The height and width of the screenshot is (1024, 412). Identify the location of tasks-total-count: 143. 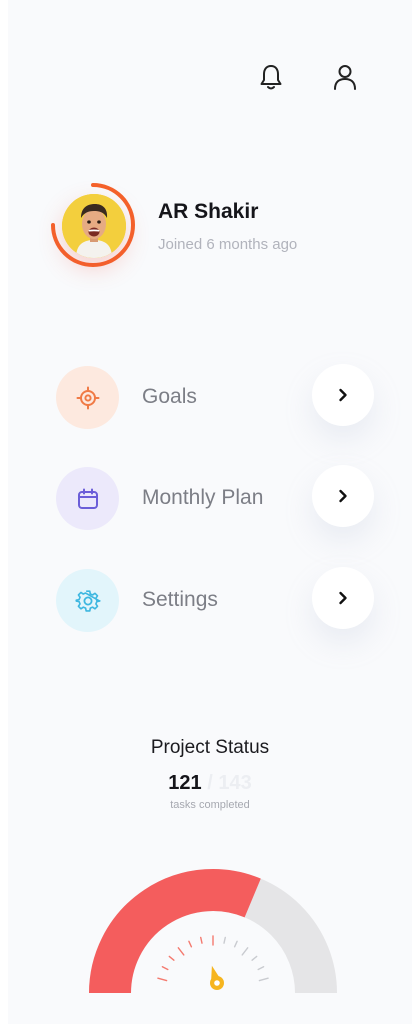
(235, 783).